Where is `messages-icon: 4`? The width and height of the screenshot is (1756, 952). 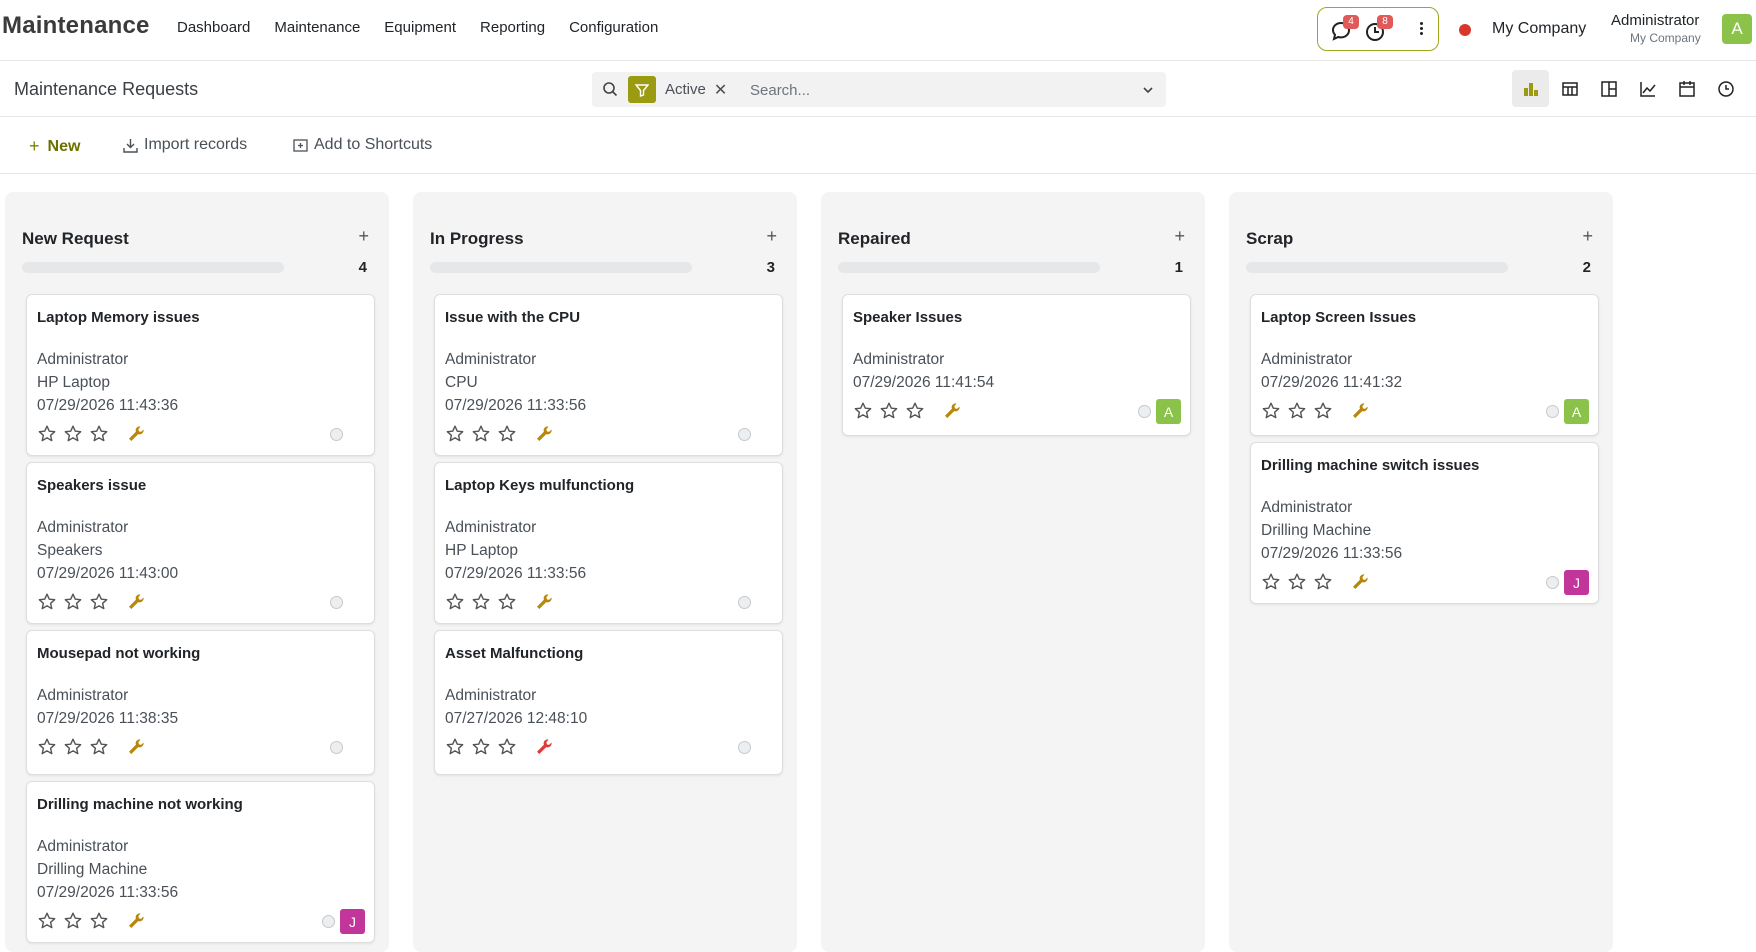
messages-icon: 4 is located at coordinates (1344, 28).